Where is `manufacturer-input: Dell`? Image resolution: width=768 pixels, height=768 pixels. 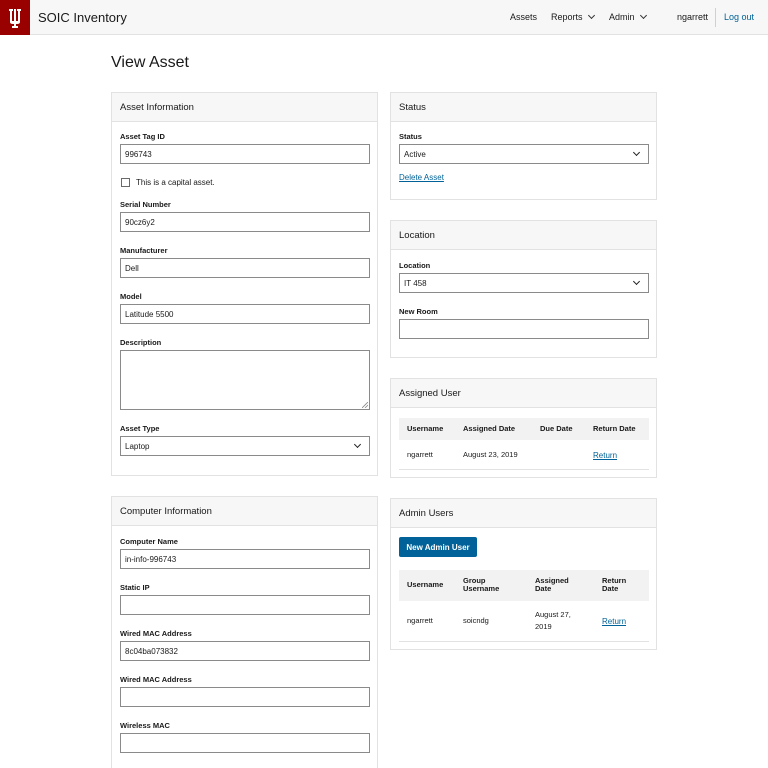
manufacturer-input: Dell is located at coordinates (245, 268).